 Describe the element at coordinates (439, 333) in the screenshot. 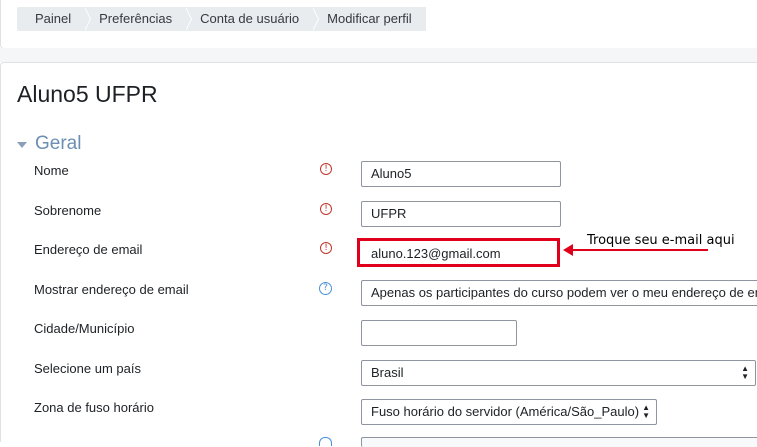

I see `cidade-input` at that location.